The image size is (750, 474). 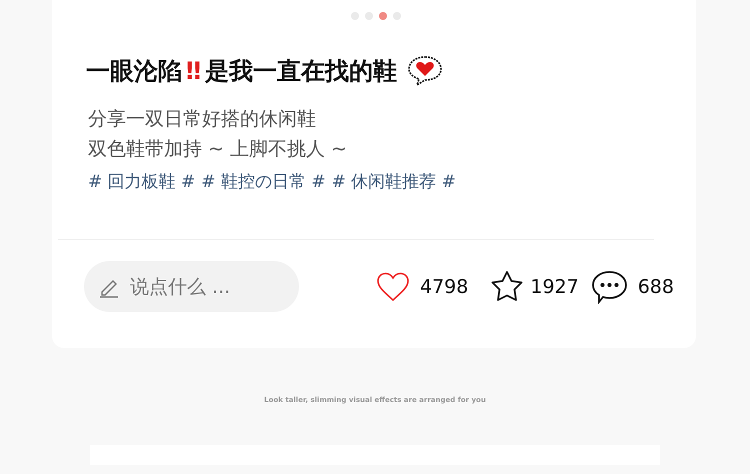 What do you see at coordinates (554, 287) in the screenshot?
I see `favorite-count: 1927` at bounding box center [554, 287].